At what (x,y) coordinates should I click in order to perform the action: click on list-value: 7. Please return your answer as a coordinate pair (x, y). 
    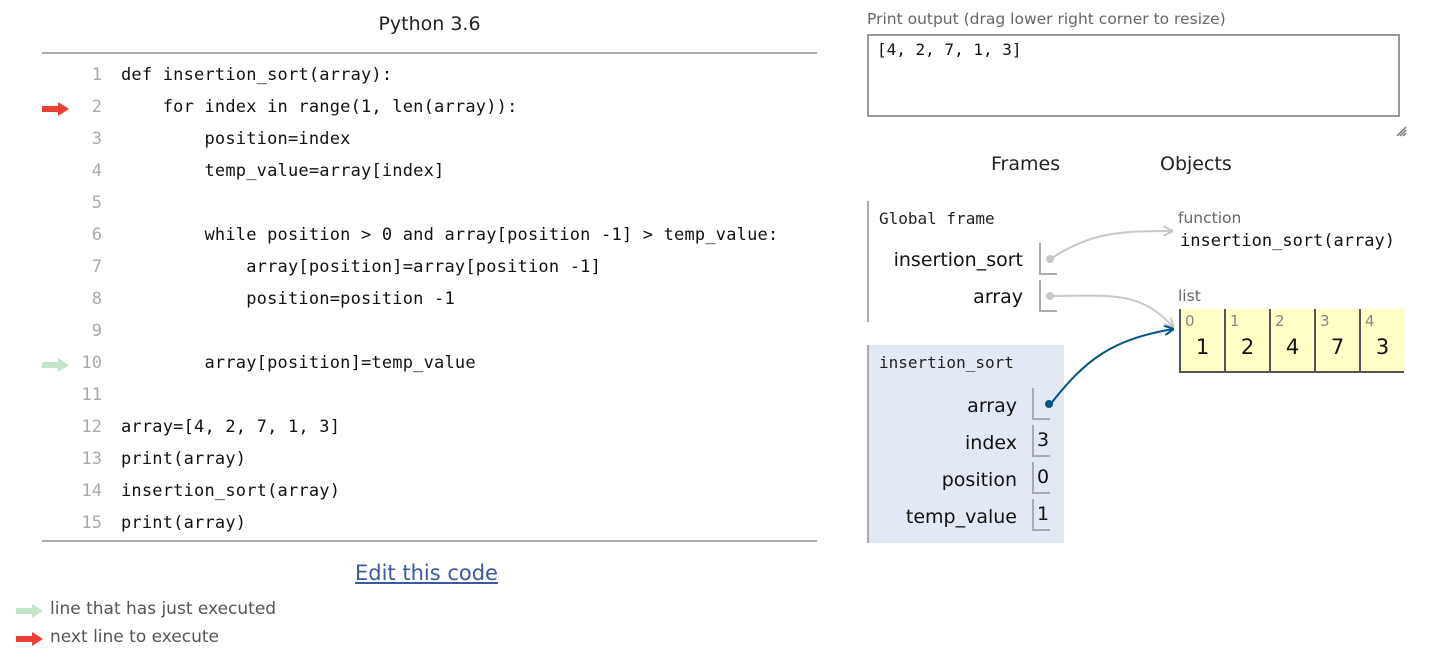
    Looking at the image, I should click on (1337, 347).